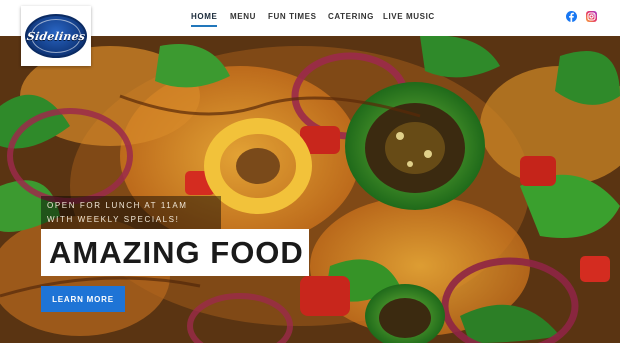  Describe the element at coordinates (409, 16) in the screenshot. I see `nav-item-live-music: LIVE MUSIC` at that location.